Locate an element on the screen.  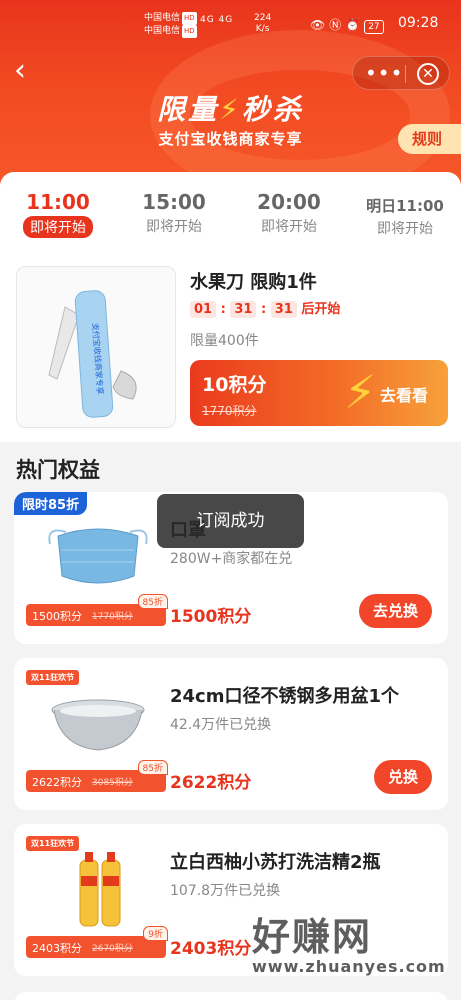
page-title: 限量⚡秒杀 is located at coordinates (230, 108).